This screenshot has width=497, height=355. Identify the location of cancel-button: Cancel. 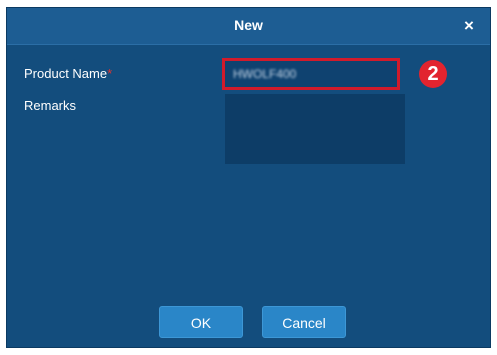
(304, 322).